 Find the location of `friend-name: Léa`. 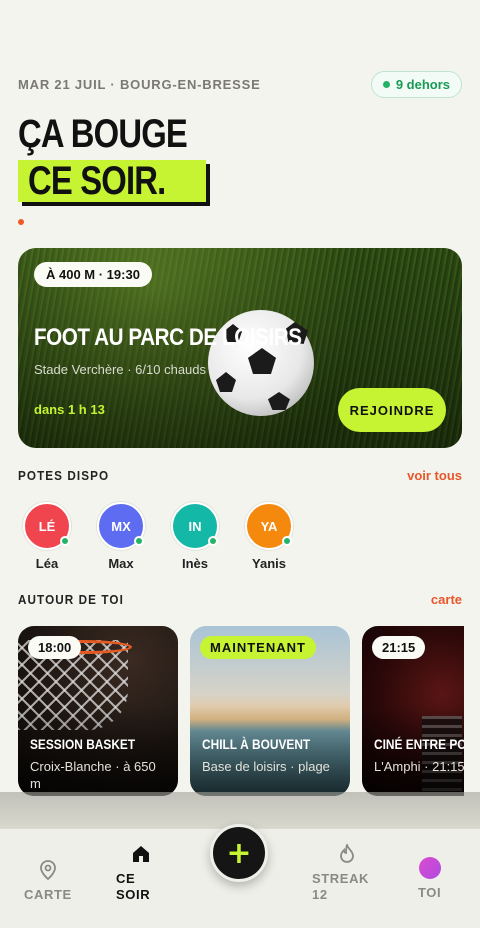

friend-name: Léa is located at coordinates (47, 563).